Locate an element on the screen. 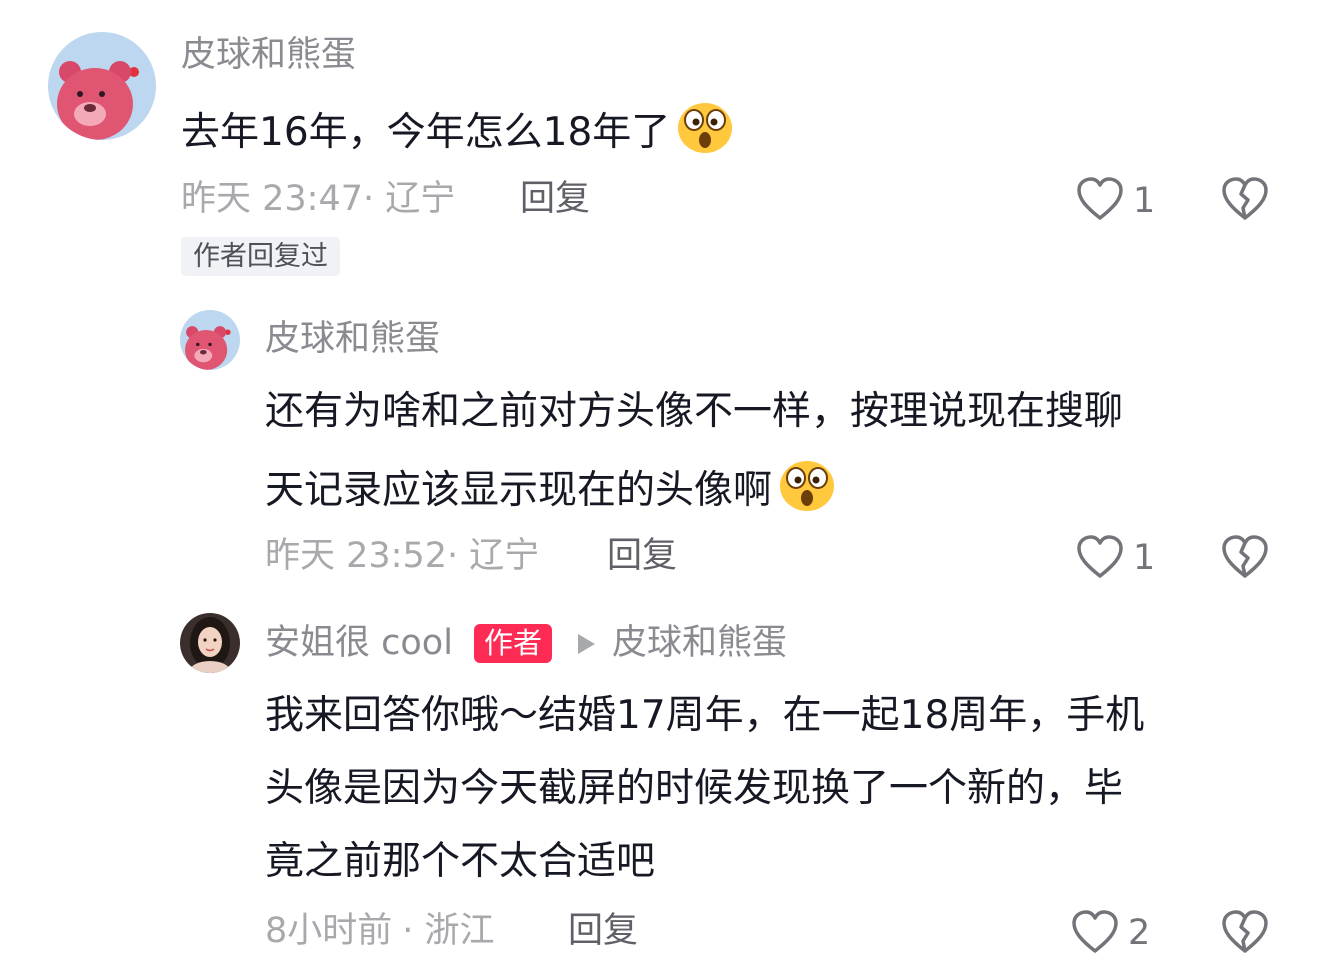  comment-text-body: 天记录应该显示现在的头像啊 is located at coordinates (519, 490).